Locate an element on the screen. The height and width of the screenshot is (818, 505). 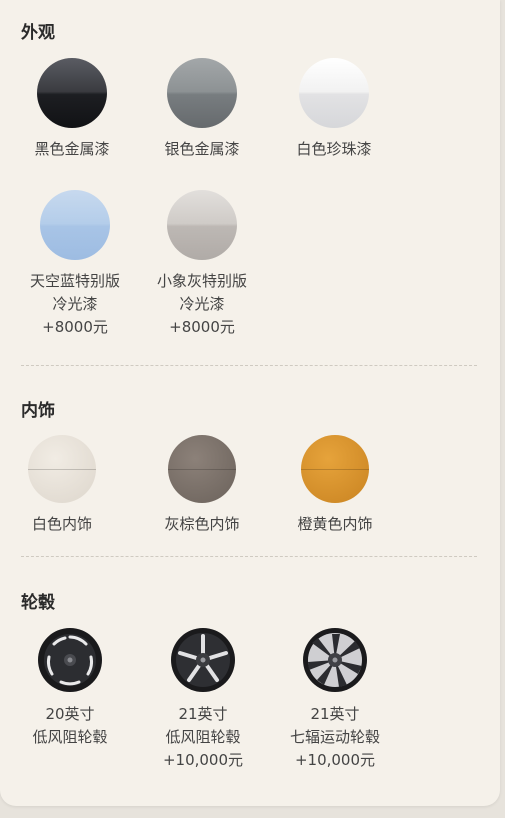
paint-option-white-pearl: 白色珍珠漆 is located at coordinates (334, 109).